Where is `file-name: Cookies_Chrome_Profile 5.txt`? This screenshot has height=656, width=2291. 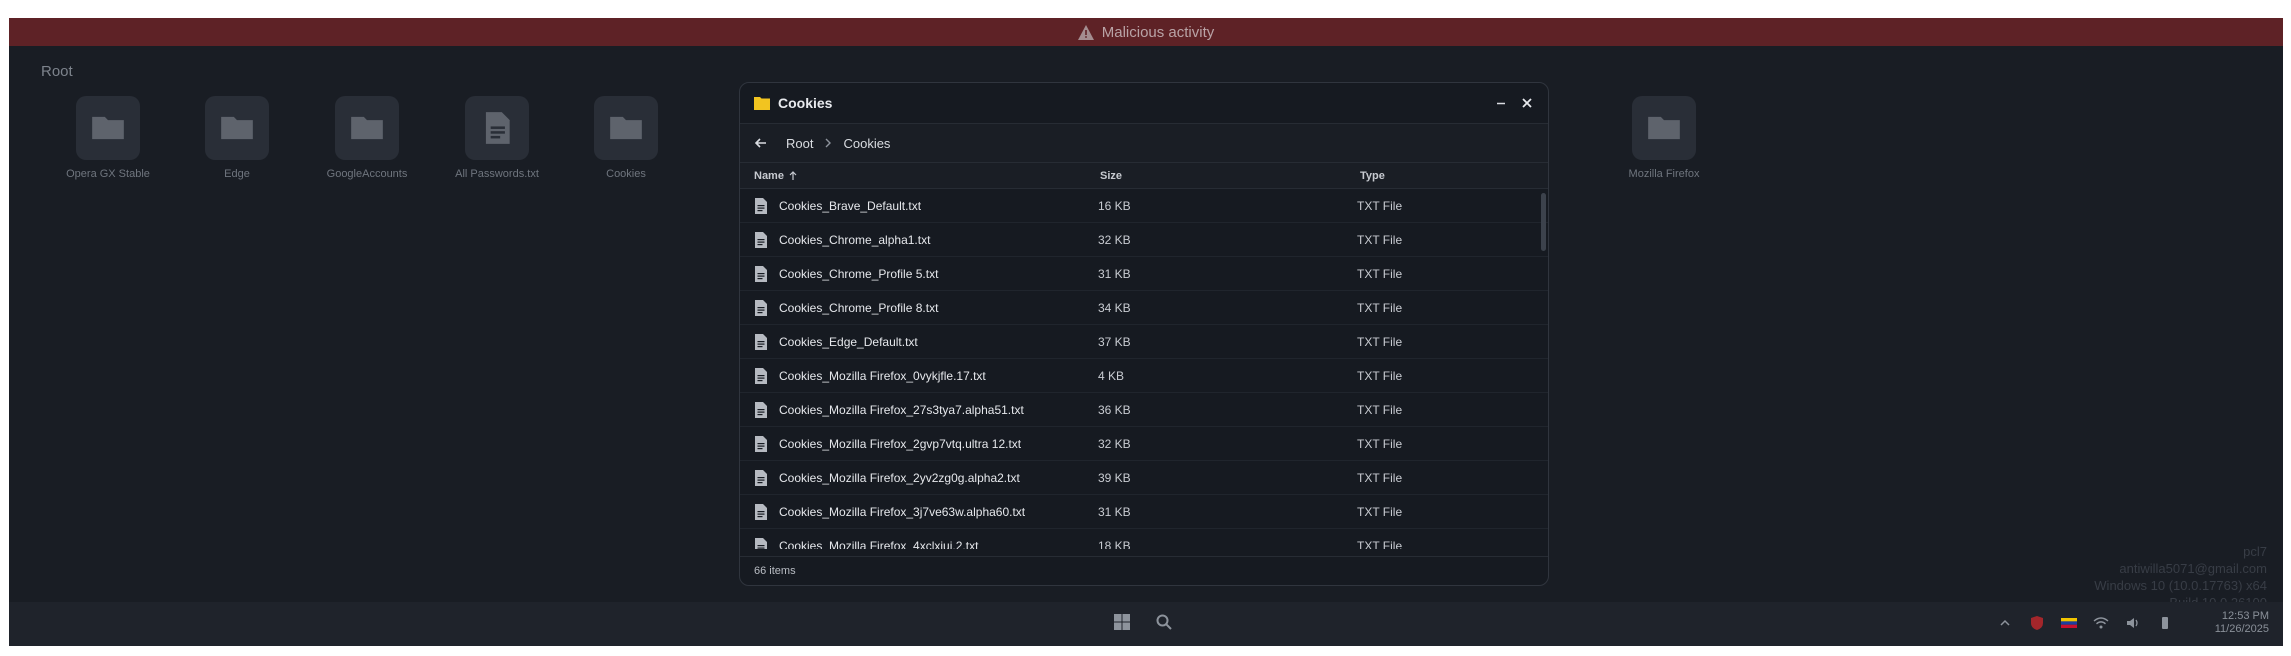 file-name: Cookies_Chrome_Profile 5.txt is located at coordinates (859, 274).